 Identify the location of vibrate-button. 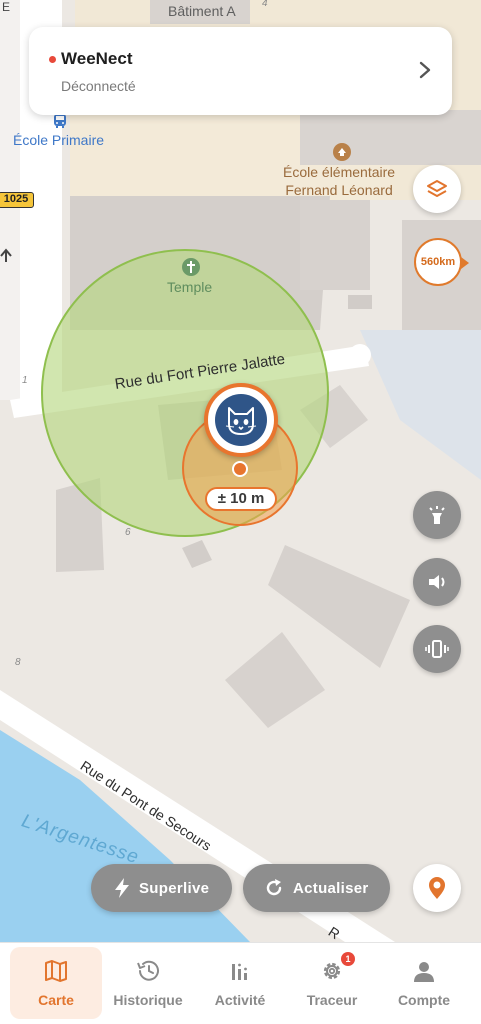
(437, 649).